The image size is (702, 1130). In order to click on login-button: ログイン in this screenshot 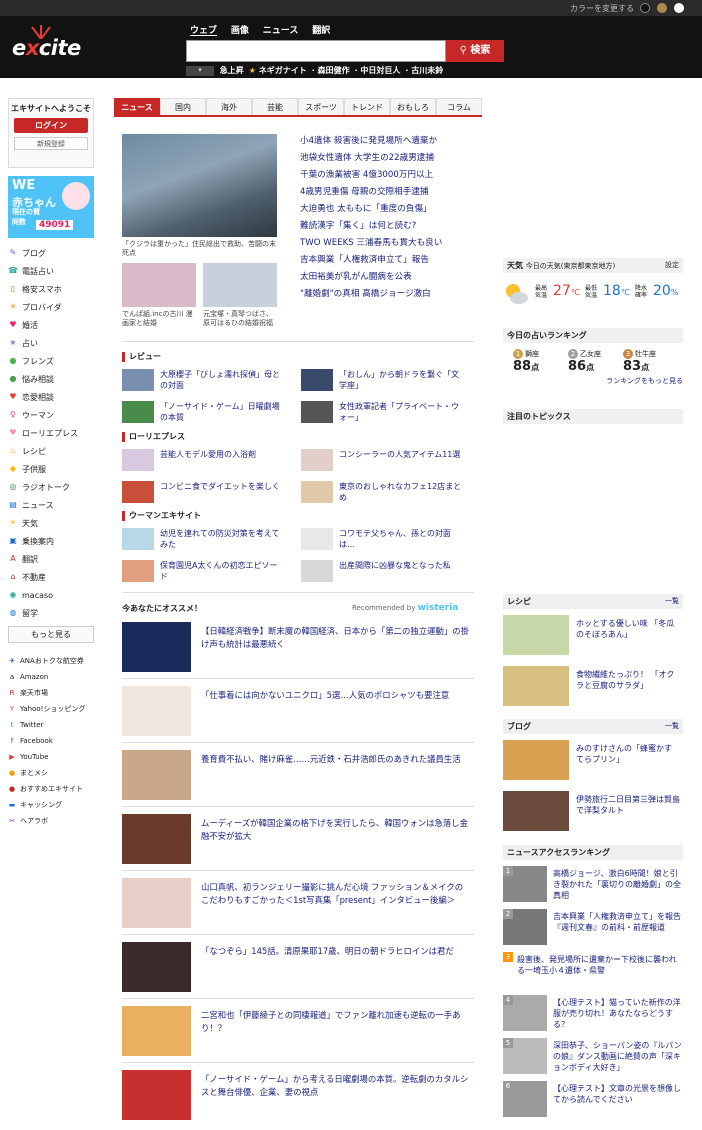, I will do `click(51, 125)`.